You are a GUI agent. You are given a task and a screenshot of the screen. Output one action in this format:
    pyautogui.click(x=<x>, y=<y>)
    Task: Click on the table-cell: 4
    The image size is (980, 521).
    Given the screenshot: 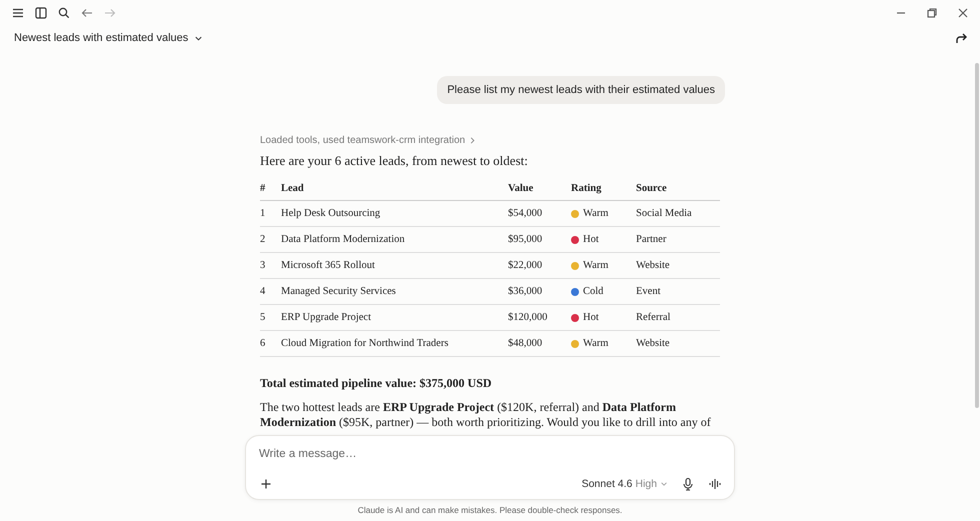 What is the action you would take?
    pyautogui.click(x=263, y=291)
    